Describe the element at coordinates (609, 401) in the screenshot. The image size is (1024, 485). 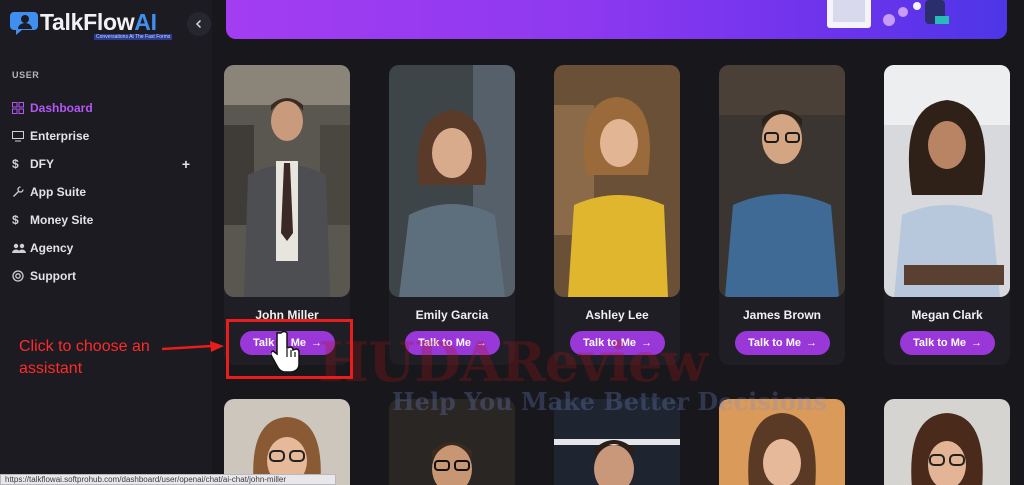
I see `watermark-tagline: Help You Make Better Decisions` at that location.